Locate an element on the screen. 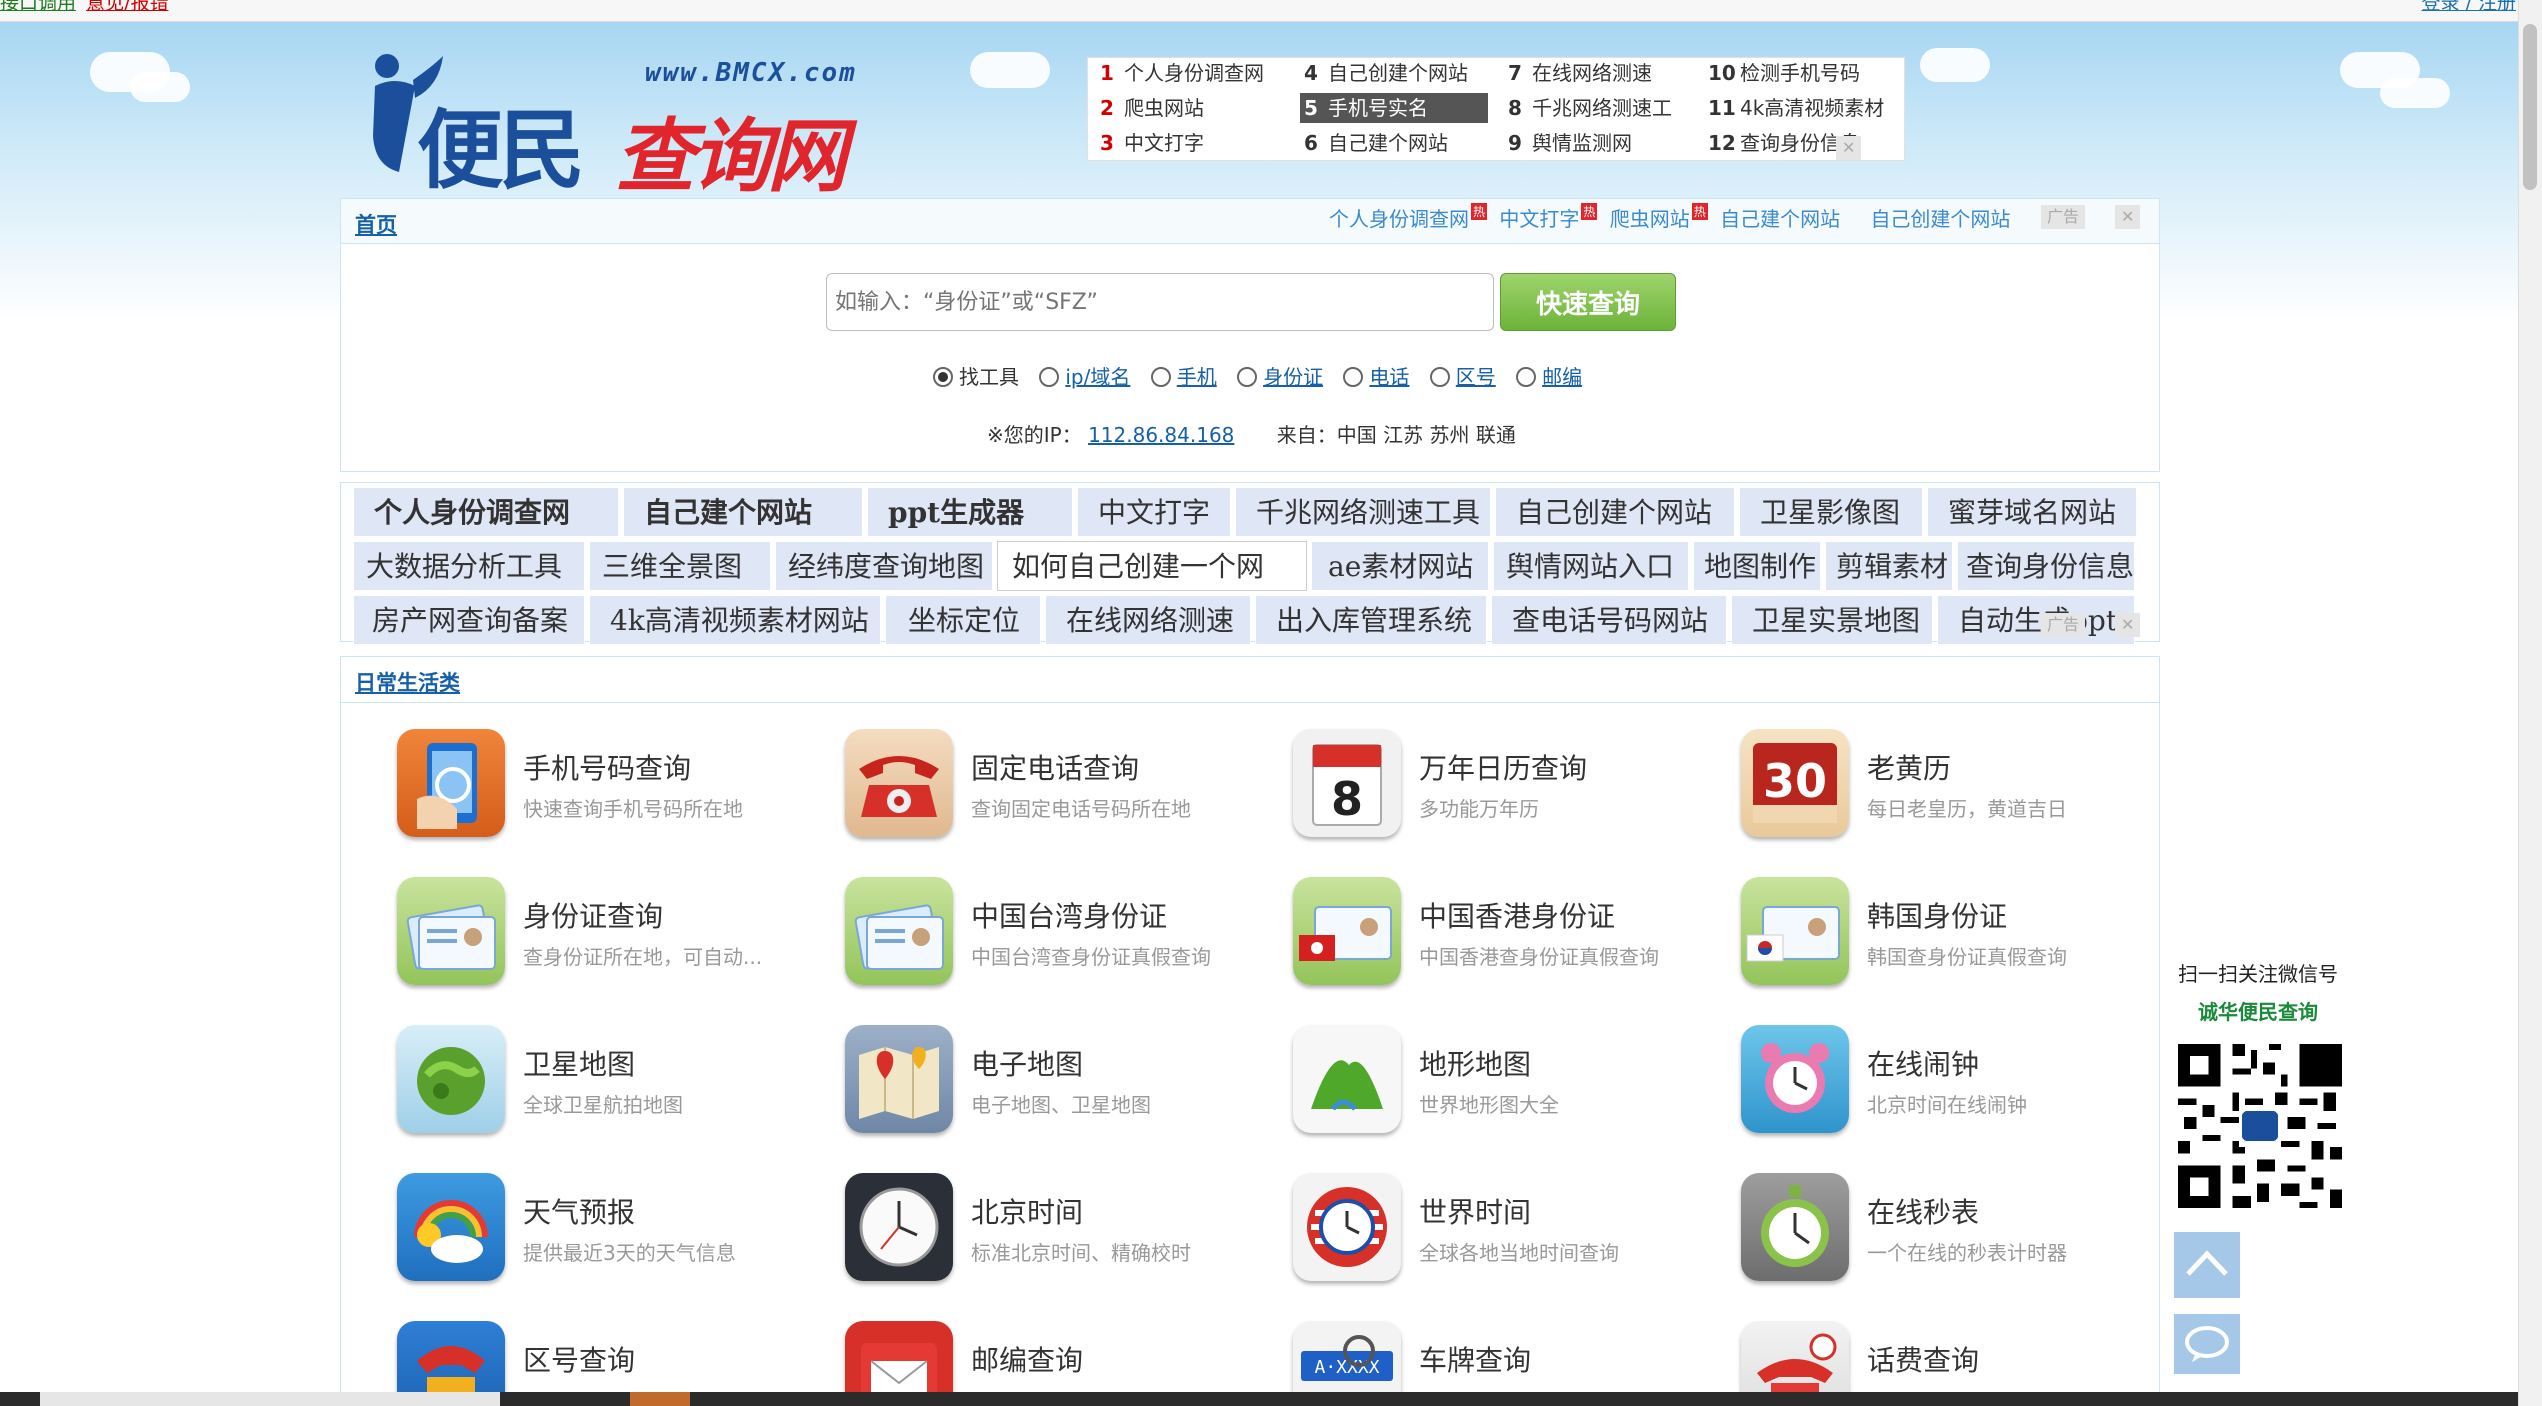 This screenshot has height=1406, width=2542. api-link: 接口调用 is located at coordinates (38, 7).